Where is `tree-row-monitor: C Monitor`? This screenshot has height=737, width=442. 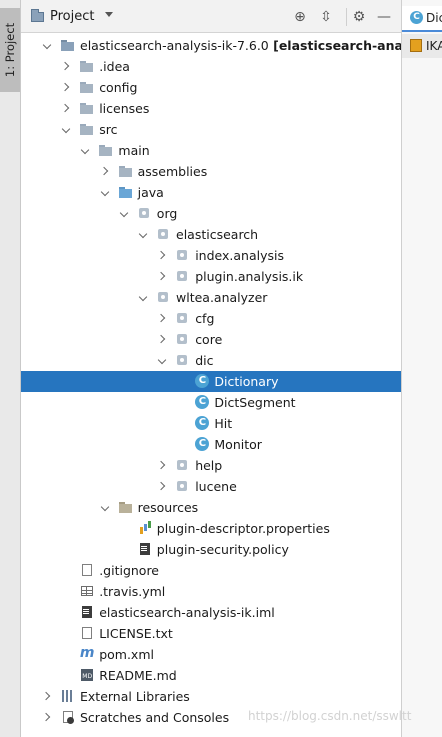
tree-row-monitor: C Monitor is located at coordinates (211, 444).